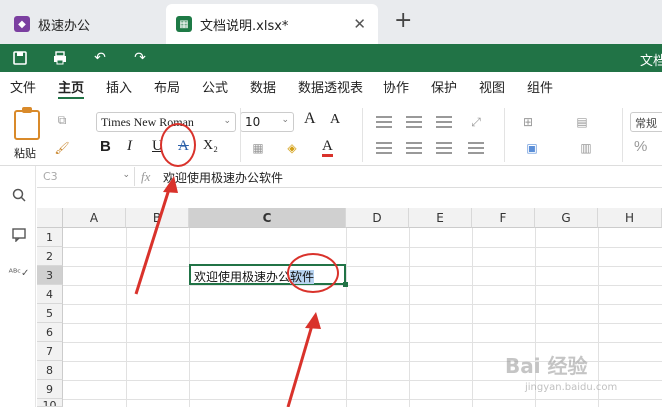 Image resolution: width=662 pixels, height=407 pixels. I want to click on watermark-url: jingyan.baidu.com, so click(571, 387).